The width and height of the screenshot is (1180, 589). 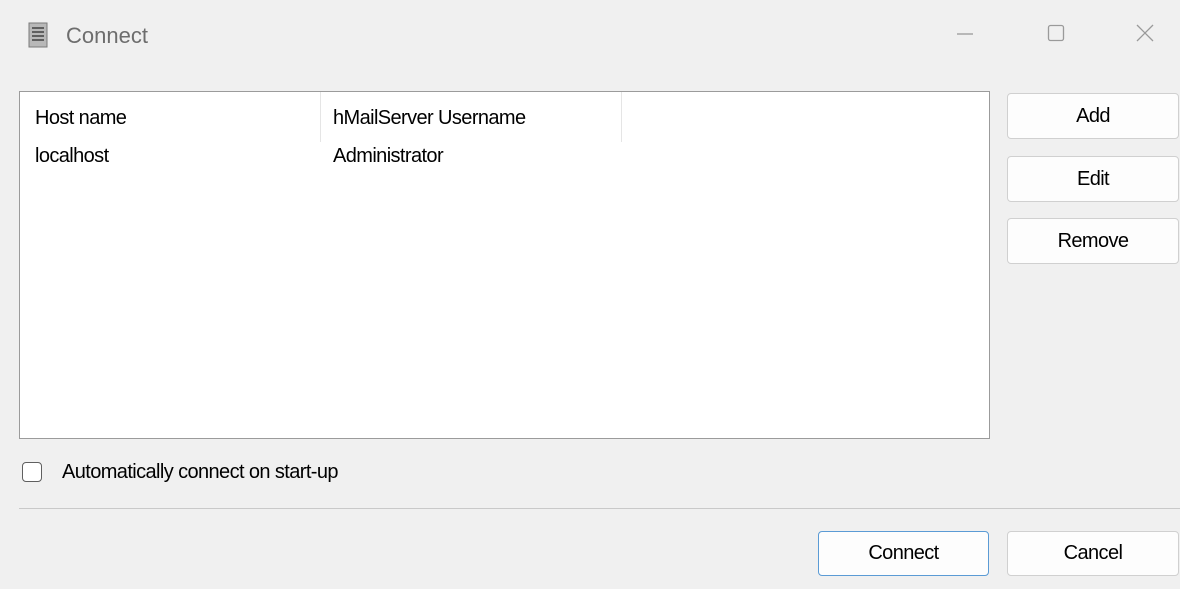 I want to click on column-header-host-name: Host name, so click(x=170, y=117).